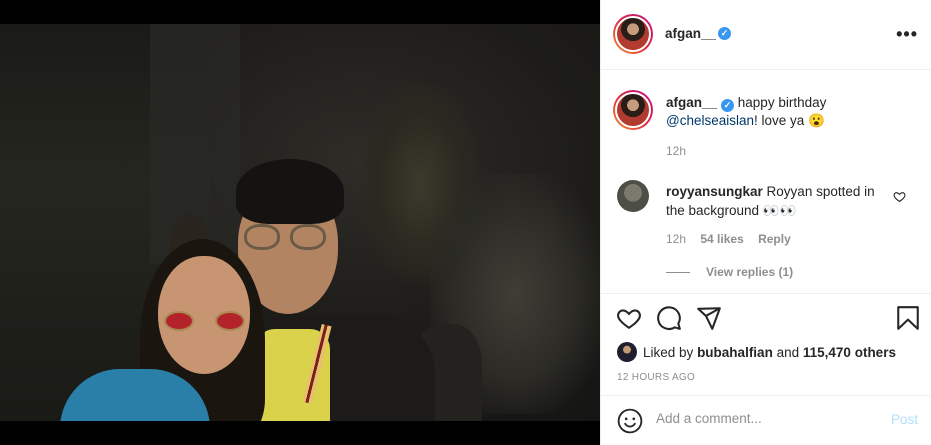 This screenshot has width=931, height=445. I want to click on commenter-avatar, so click(633, 196).